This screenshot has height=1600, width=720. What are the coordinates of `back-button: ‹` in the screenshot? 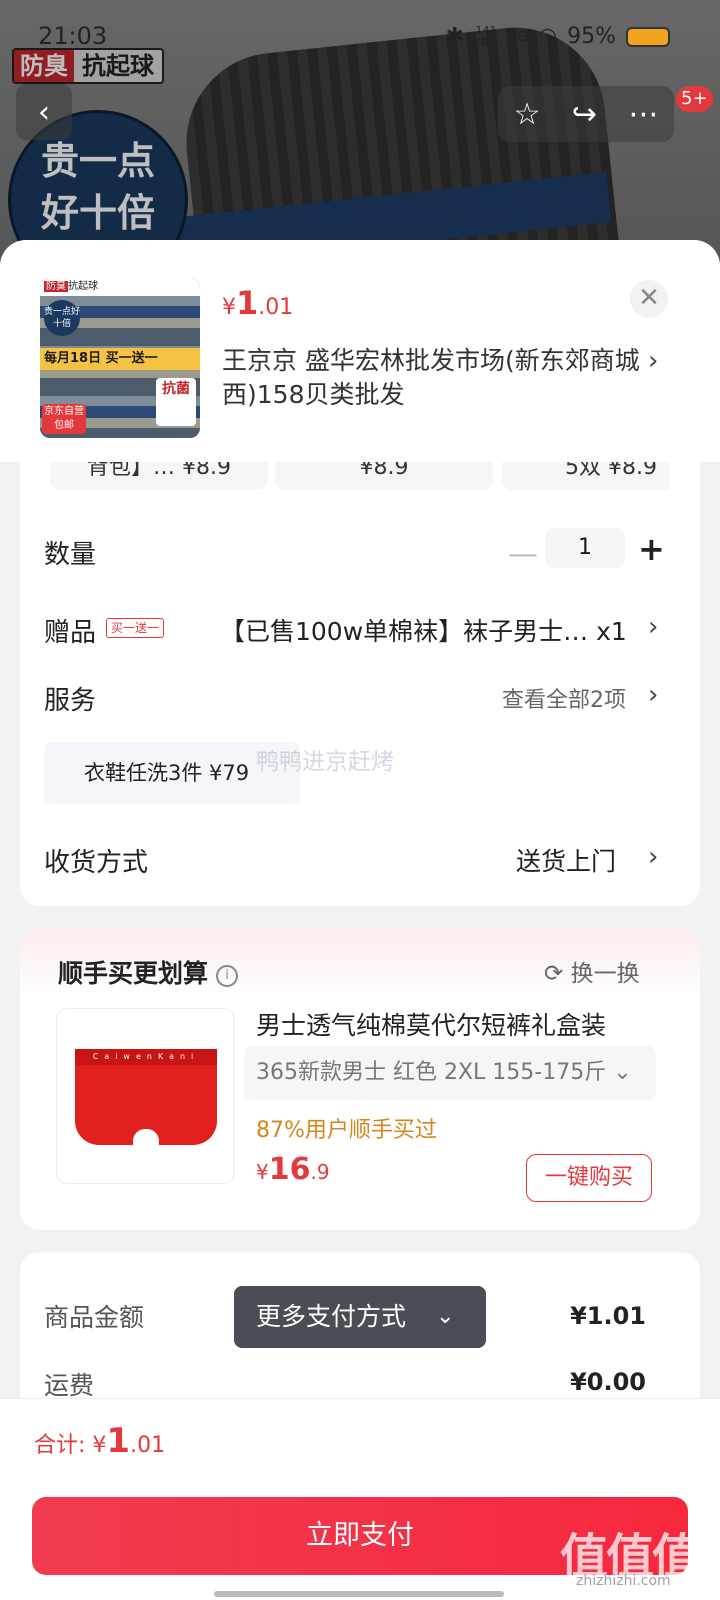 It's located at (44, 112).